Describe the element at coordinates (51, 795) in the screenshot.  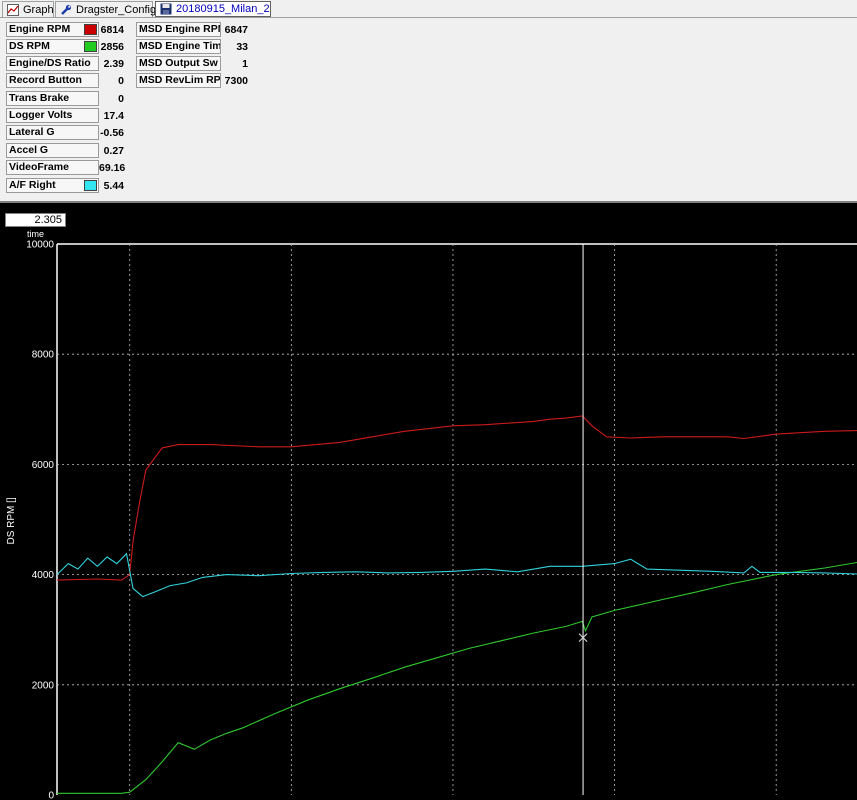
I see `y-tick-label: 0` at that location.